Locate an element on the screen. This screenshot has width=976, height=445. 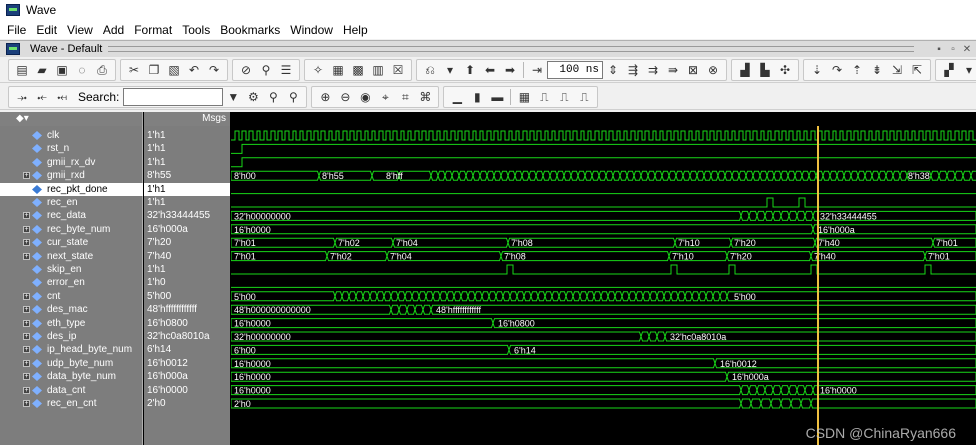
reload-icon: ◌ is located at coordinates (82, 70).